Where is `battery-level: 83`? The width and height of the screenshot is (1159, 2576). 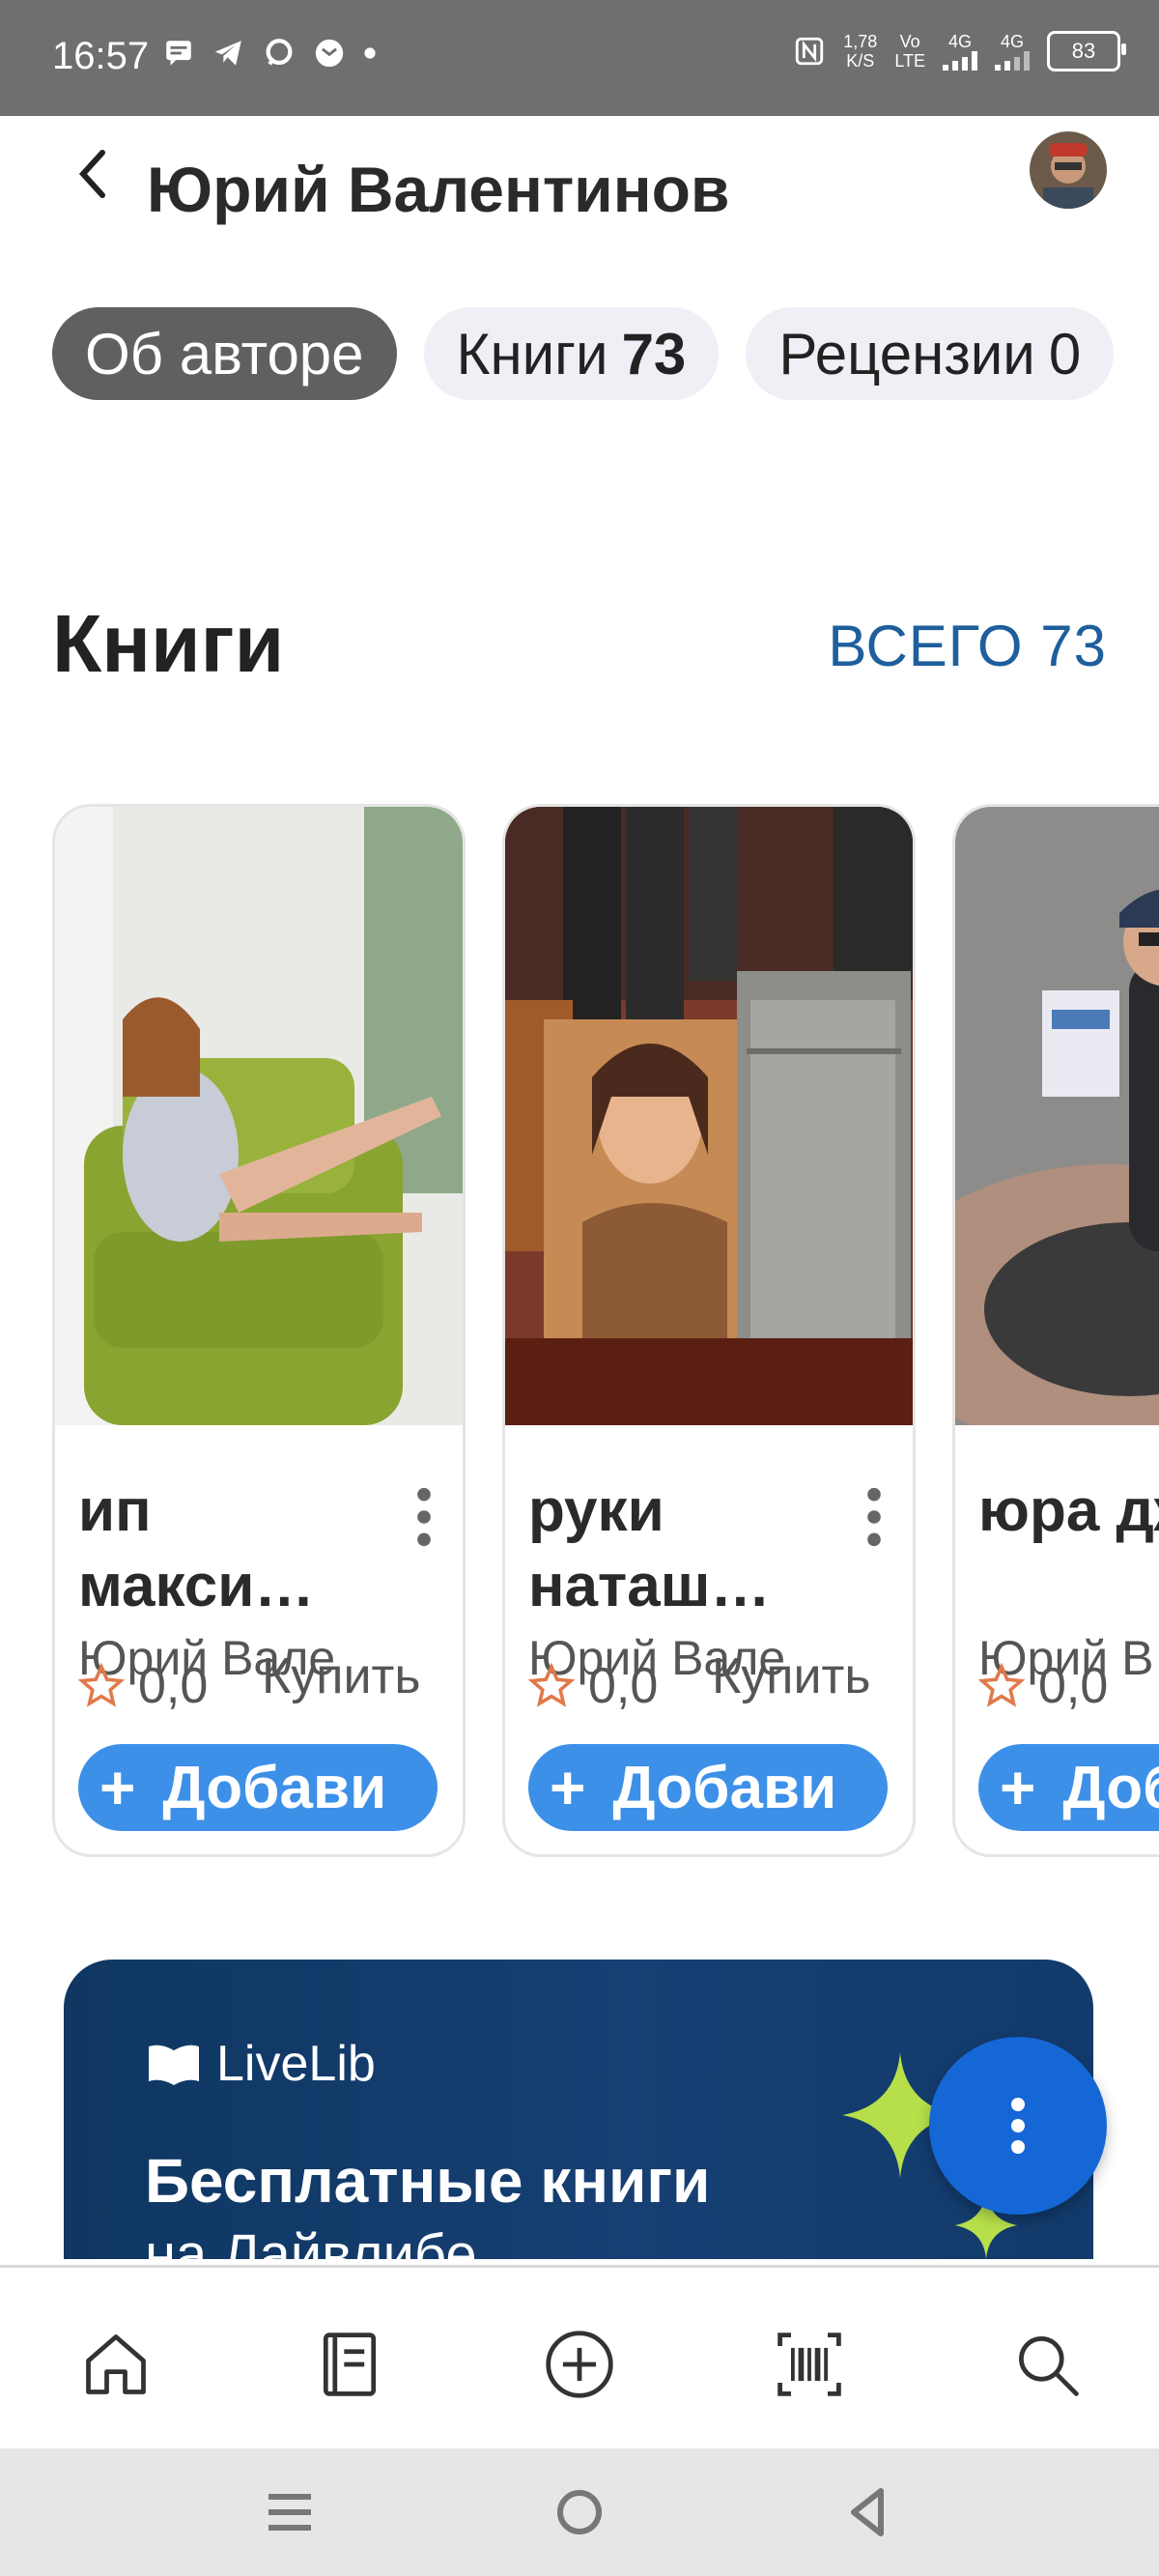 battery-level: 83 is located at coordinates (1083, 51).